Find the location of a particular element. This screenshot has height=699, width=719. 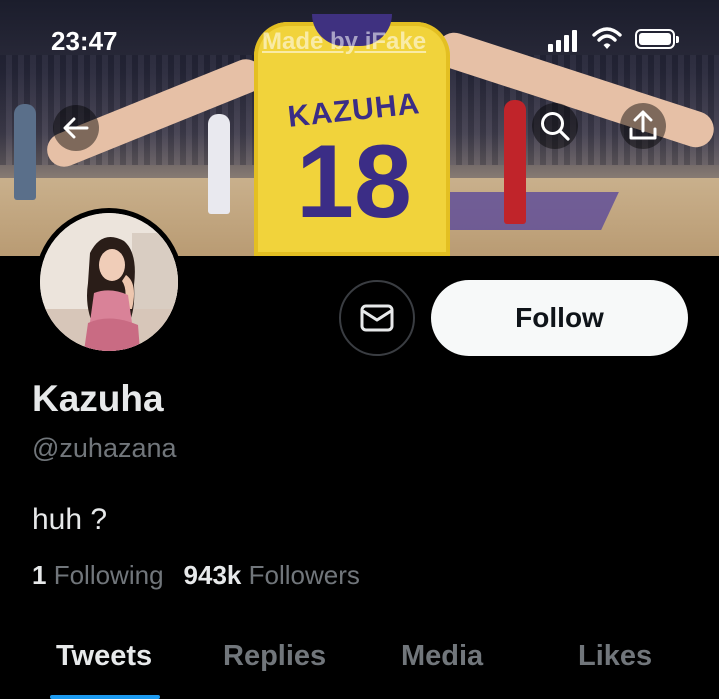

tab-likes: Likes is located at coordinates (615, 656).